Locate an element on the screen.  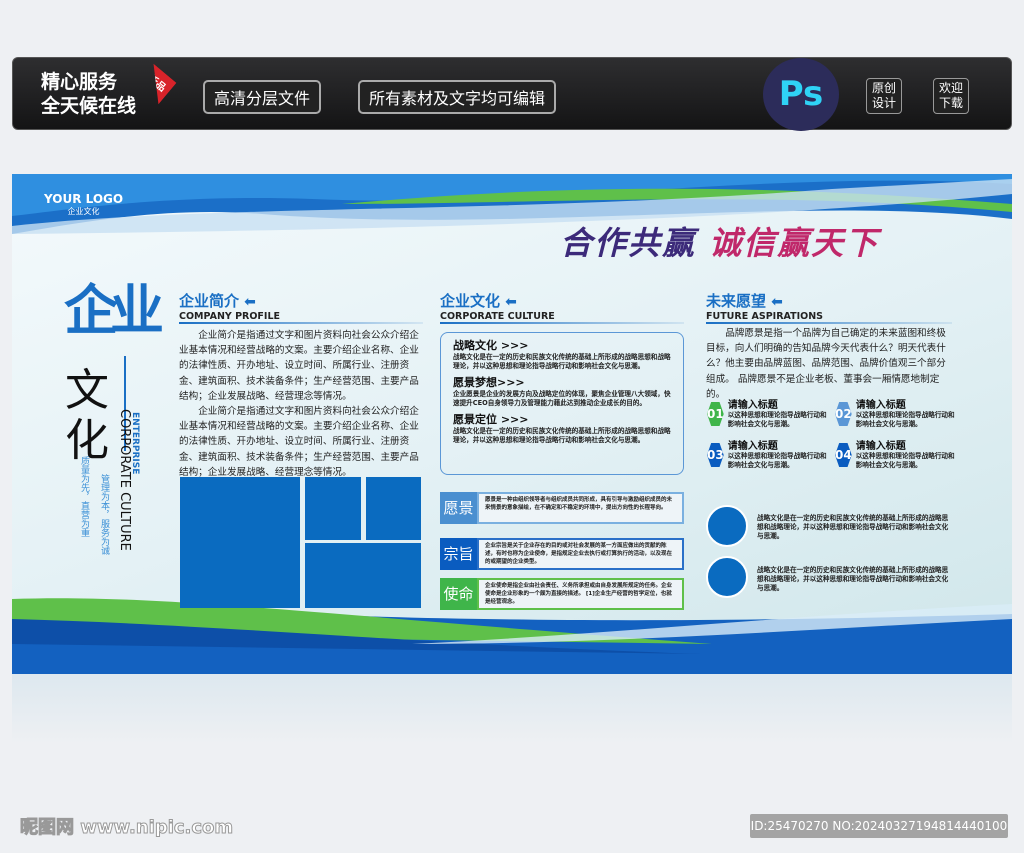
hexagon-number: 03 is located at coordinates (715, 455).